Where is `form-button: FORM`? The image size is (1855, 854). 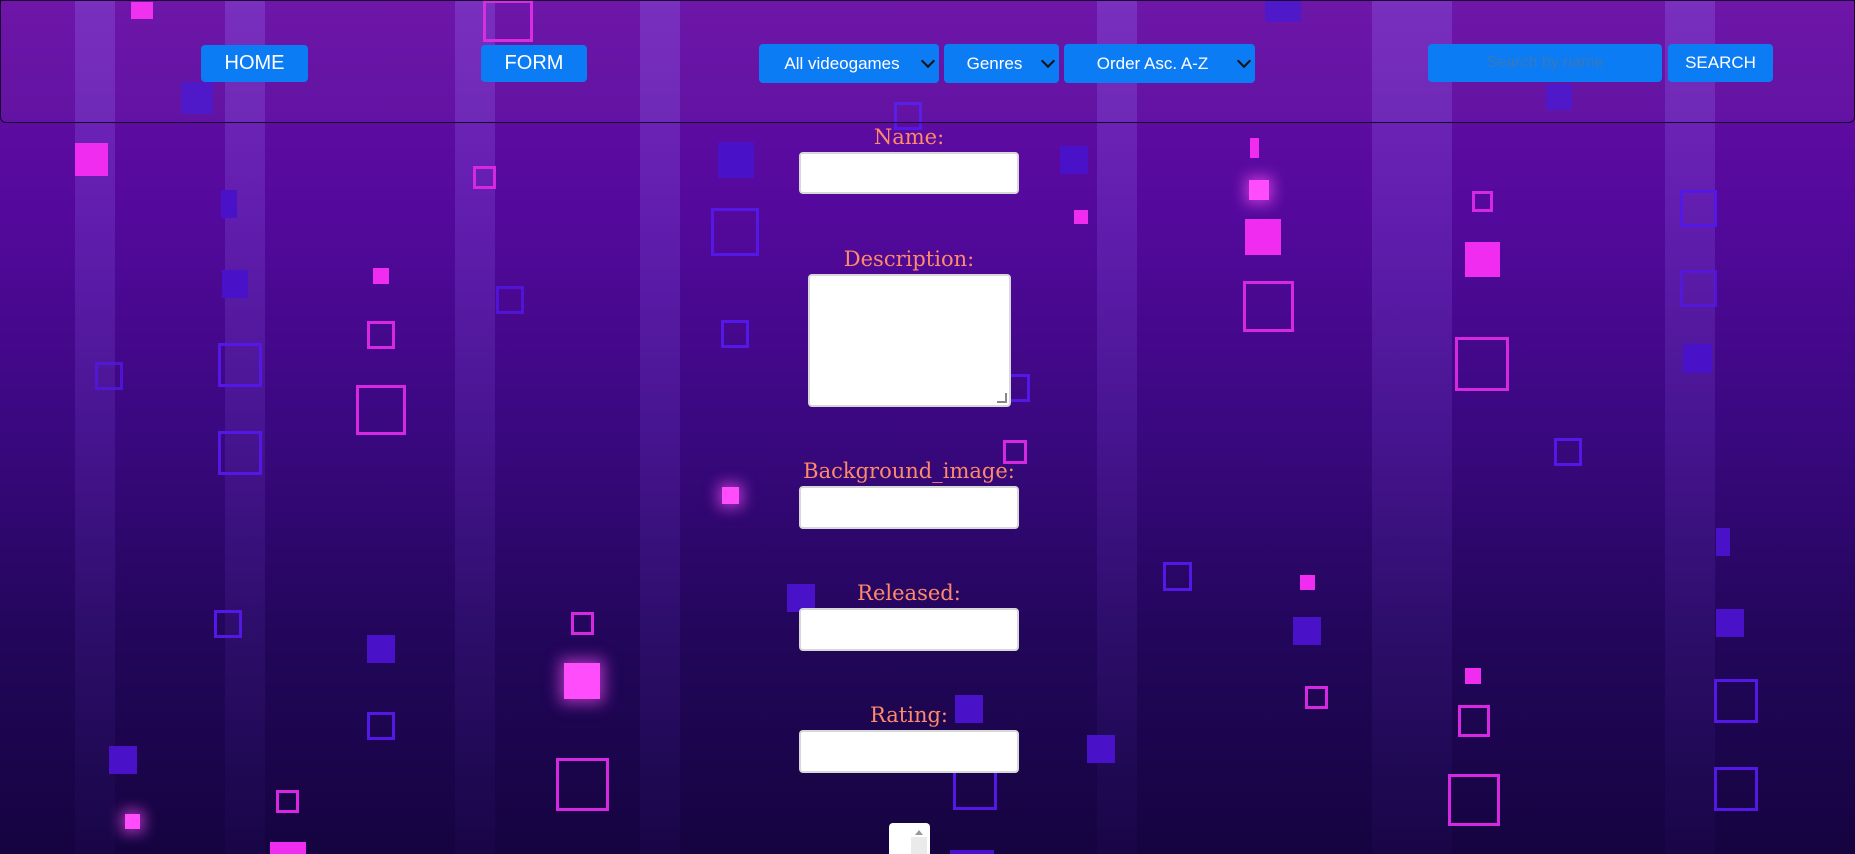 form-button: FORM is located at coordinates (534, 63).